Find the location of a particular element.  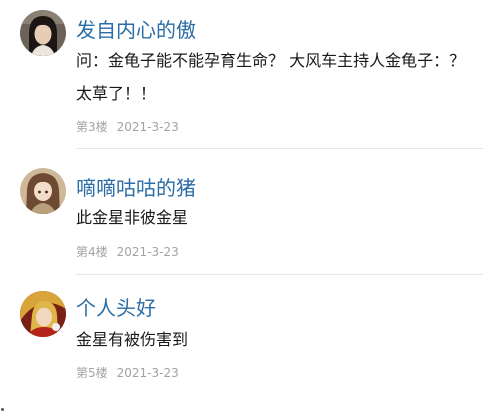

avatar-anime-girl-icon is located at coordinates (43, 191).